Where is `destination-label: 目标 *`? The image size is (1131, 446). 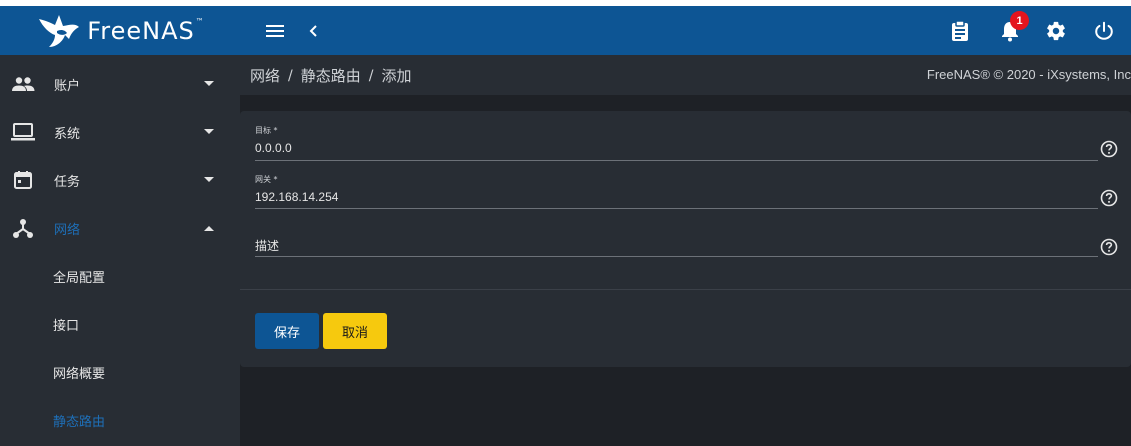 destination-label: 目标 * is located at coordinates (266, 130).